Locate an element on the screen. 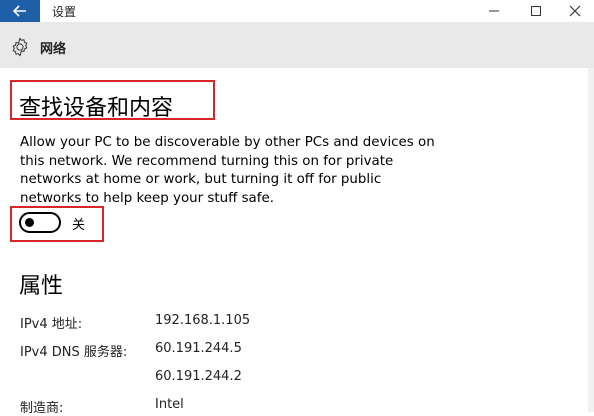 This screenshot has width=594, height=416. maximize-icon is located at coordinates (536, 11).